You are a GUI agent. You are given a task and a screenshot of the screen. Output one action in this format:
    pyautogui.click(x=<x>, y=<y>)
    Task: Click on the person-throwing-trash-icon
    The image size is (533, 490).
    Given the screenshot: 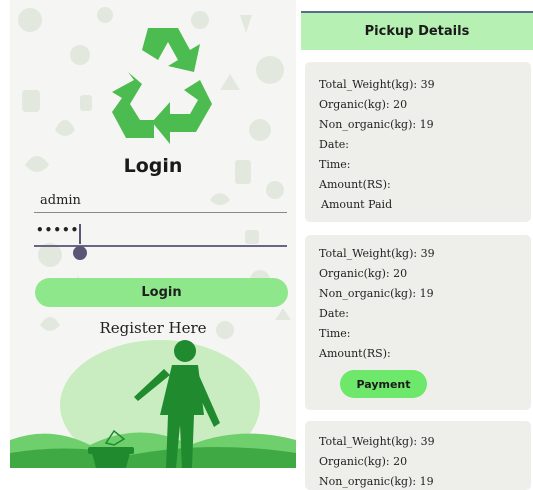 What is the action you would take?
    pyautogui.click(x=153, y=404)
    